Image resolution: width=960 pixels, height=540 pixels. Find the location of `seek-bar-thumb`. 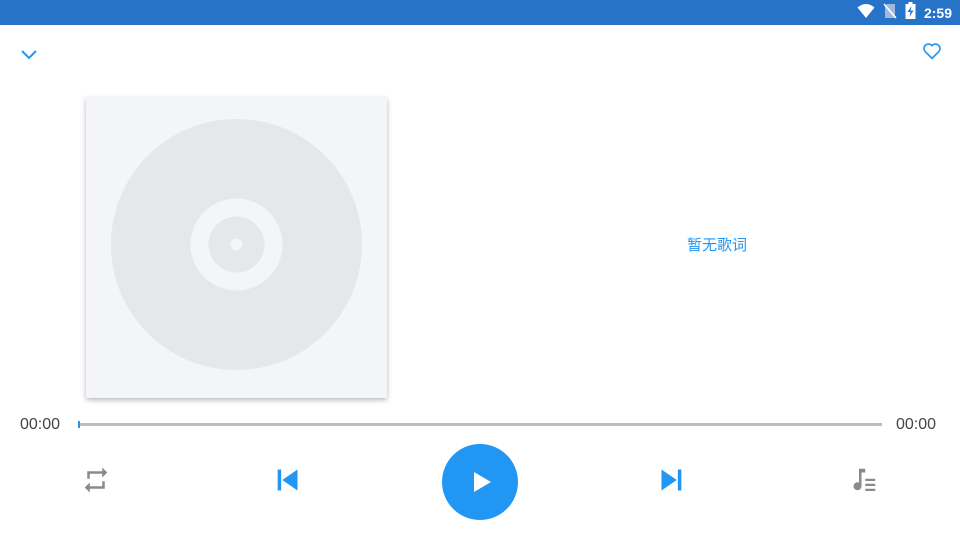

seek-bar-thumb is located at coordinates (79, 424).